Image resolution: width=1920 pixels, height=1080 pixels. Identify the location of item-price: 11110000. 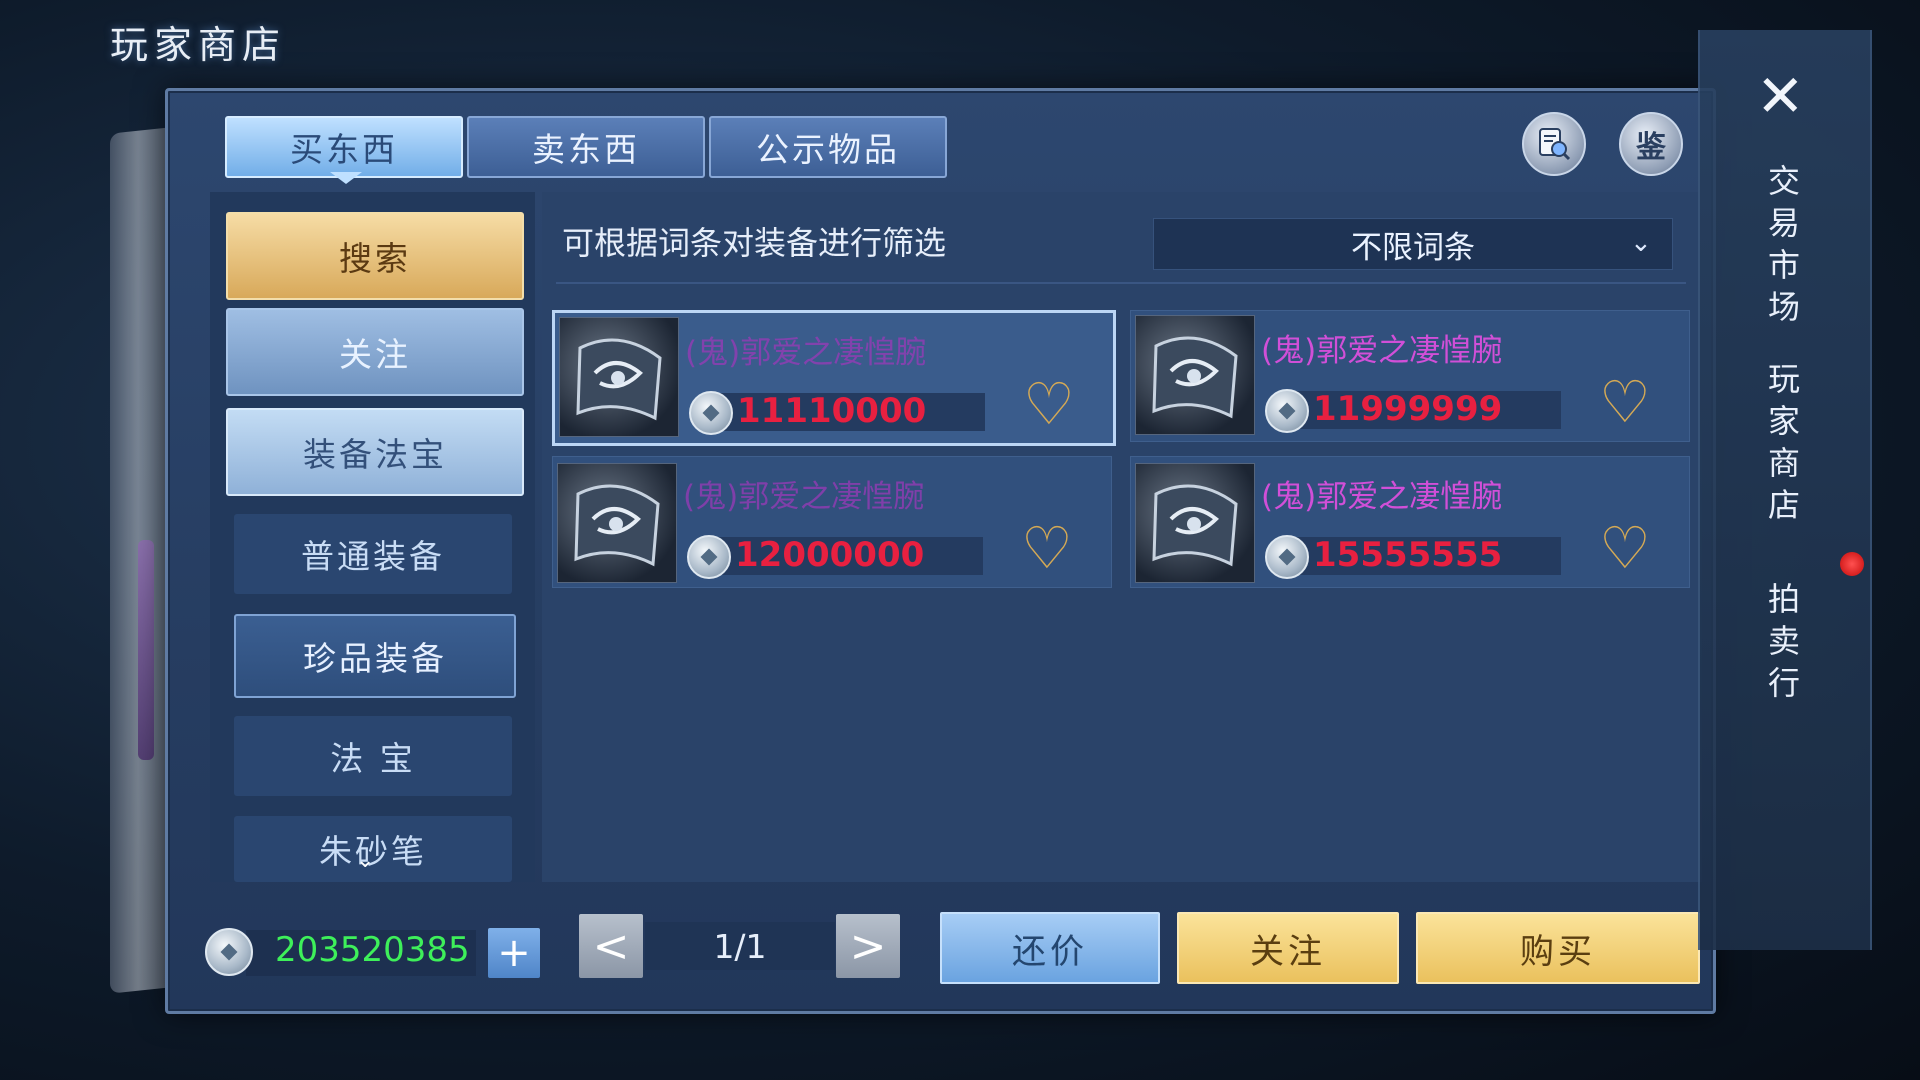
(832, 411).